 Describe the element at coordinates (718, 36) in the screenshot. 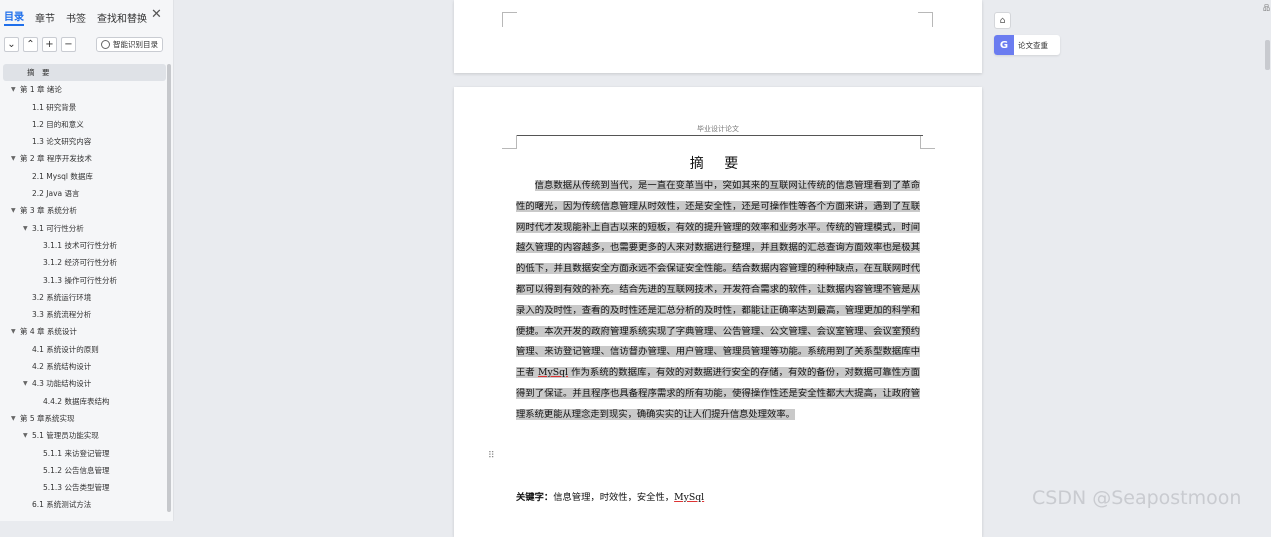

I see `document-page-previous` at that location.